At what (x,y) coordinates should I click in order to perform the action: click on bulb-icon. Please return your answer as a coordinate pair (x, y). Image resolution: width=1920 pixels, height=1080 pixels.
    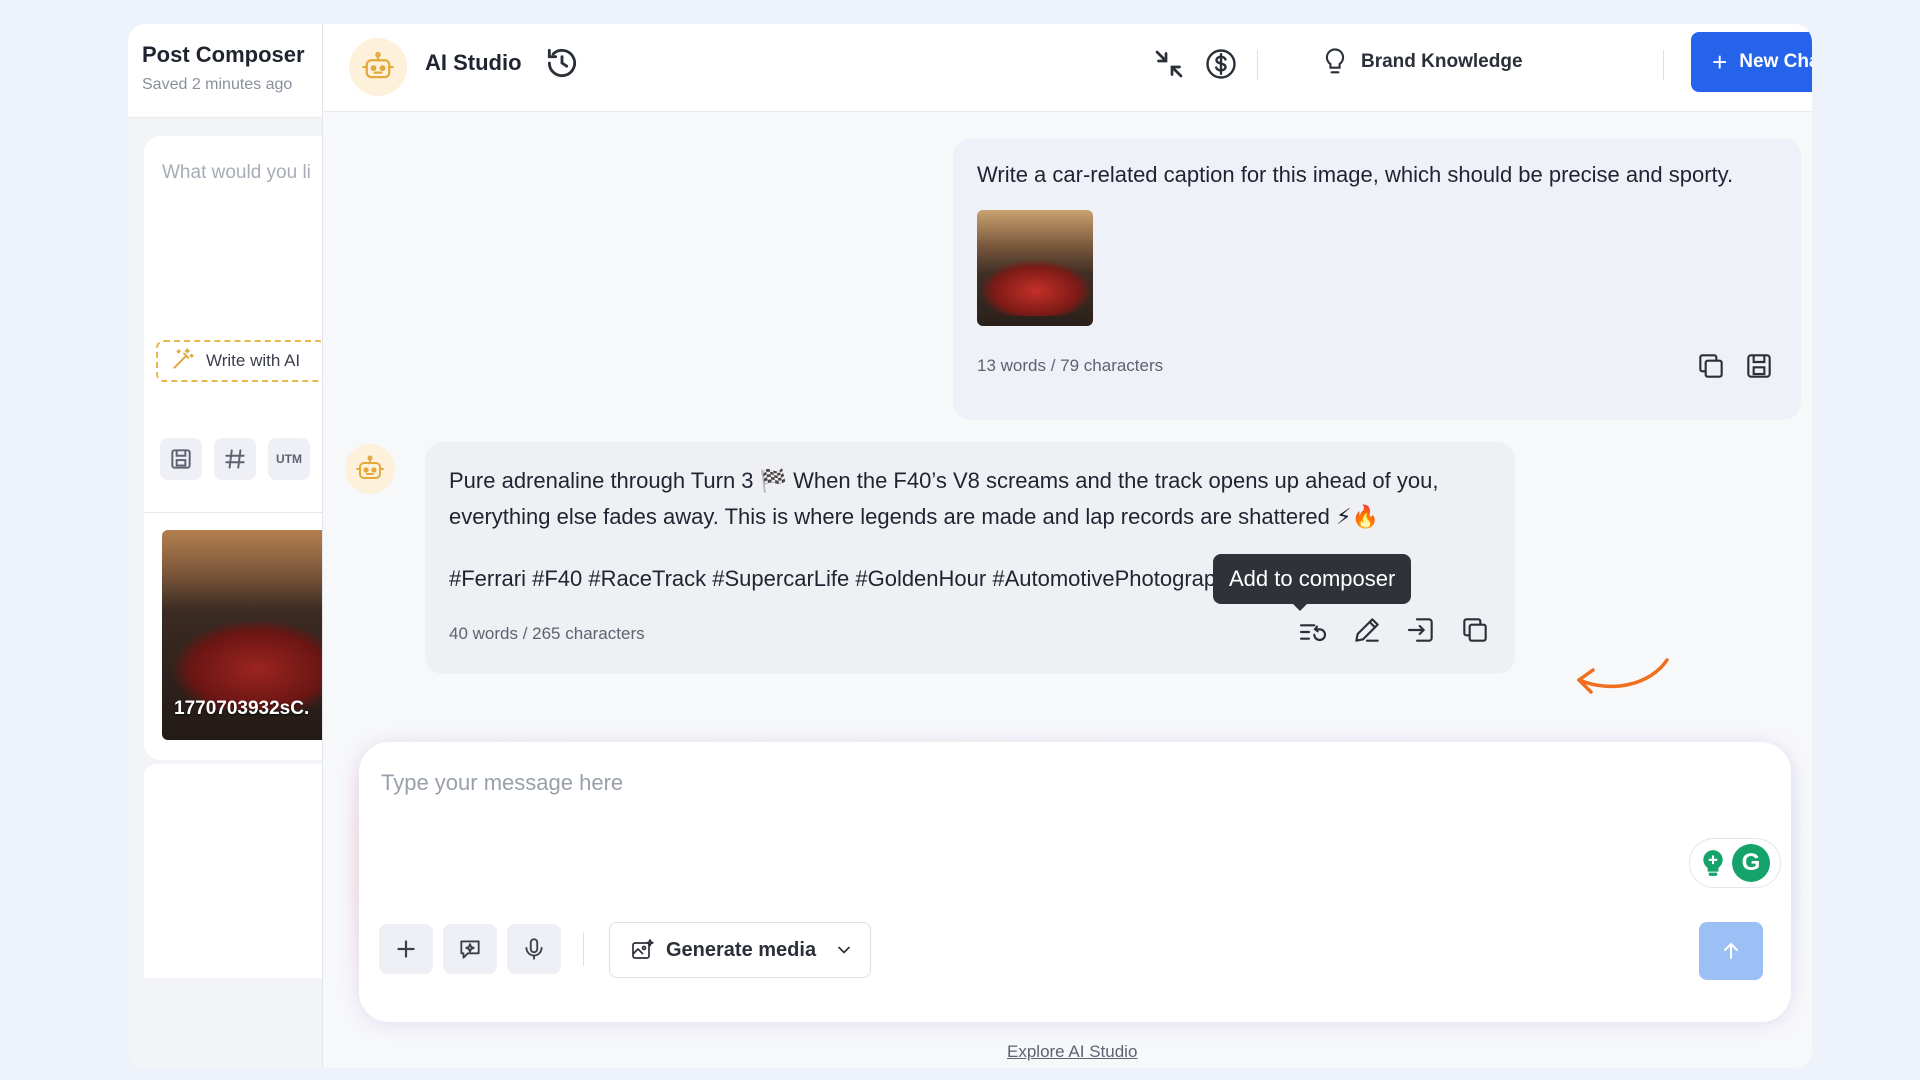
    Looking at the image, I should click on (1335, 61).